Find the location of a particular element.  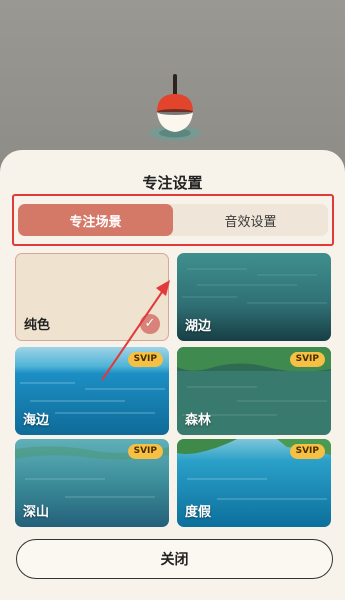

scene-card-plain: 纯色 ✓ is located at coordinates (92, 297).